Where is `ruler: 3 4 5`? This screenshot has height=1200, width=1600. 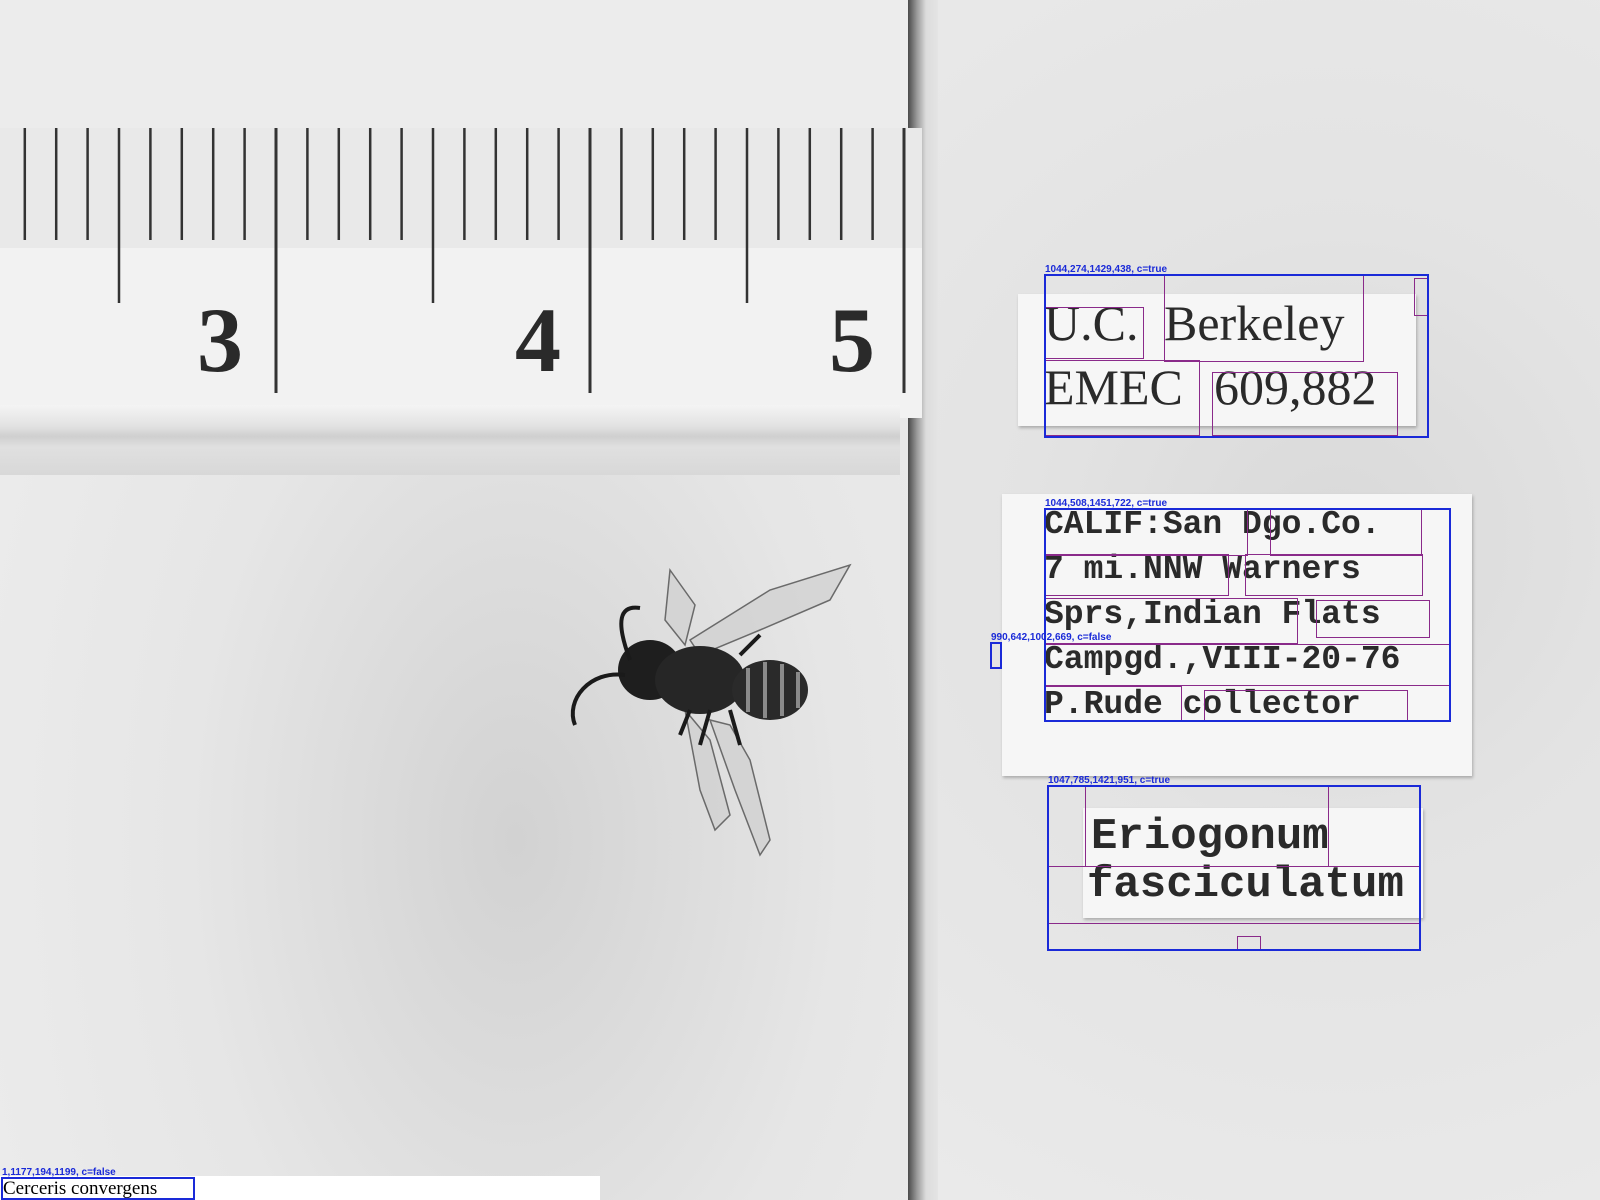 ruler: 3 4 5 is located at coordinates (461, 273).